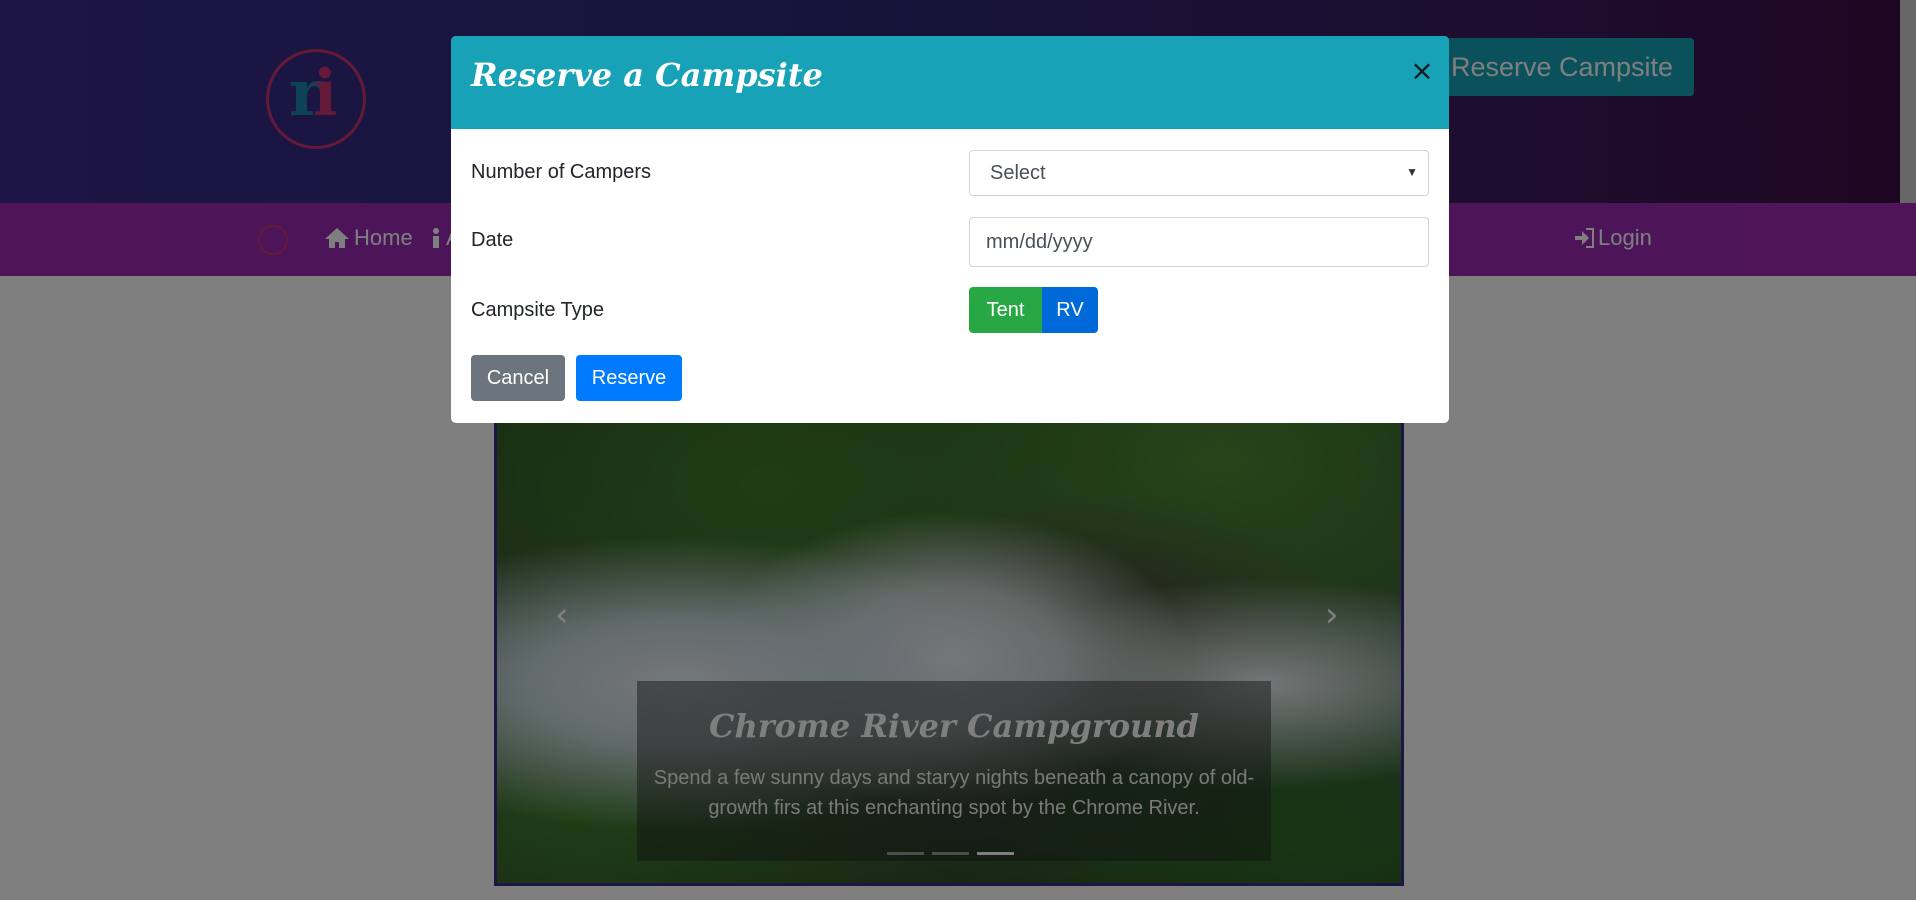  Describe the element at coordinates (950, 82) in the screenshot. I see `modal-header: Reserve a Campsite ×` at that location.